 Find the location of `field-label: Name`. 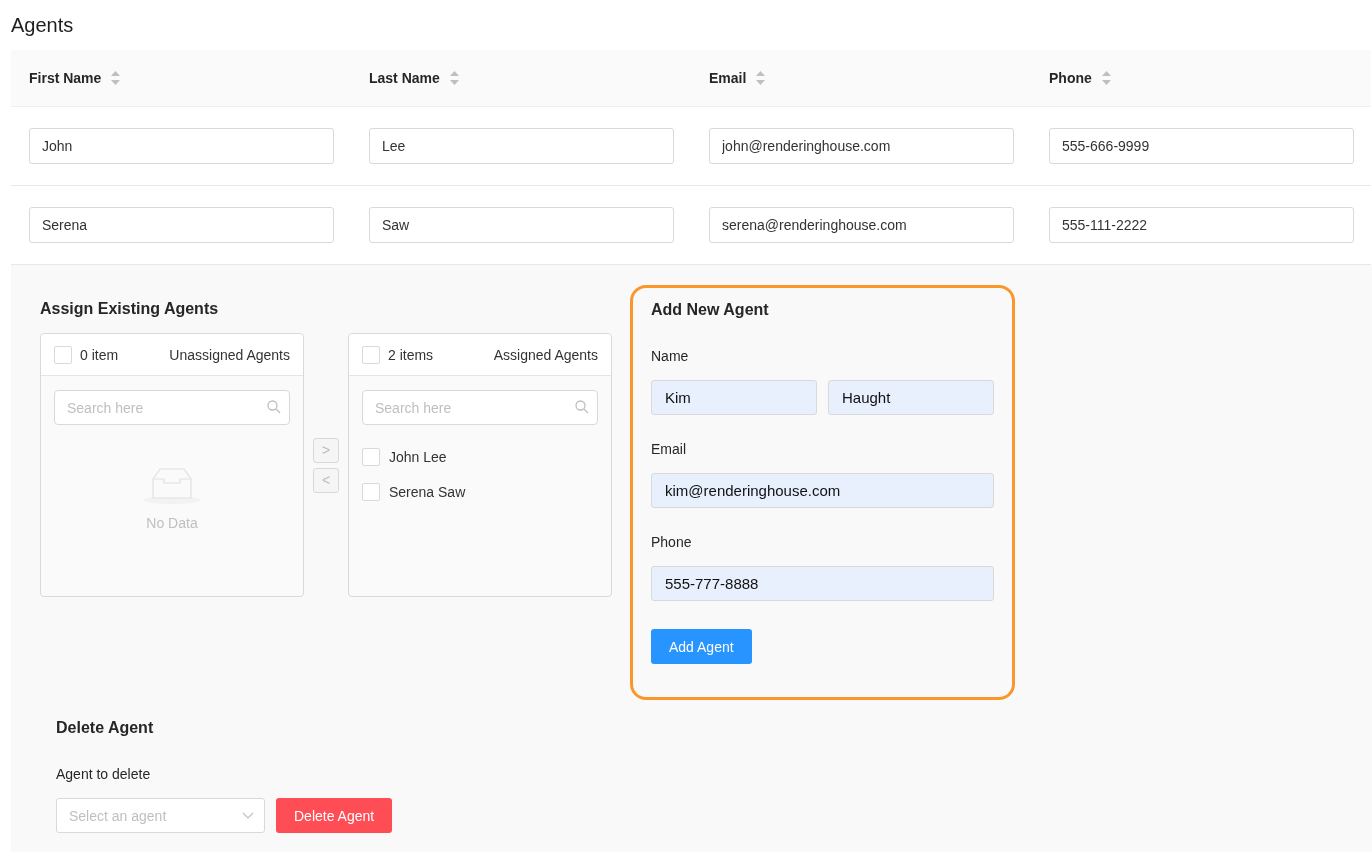

field-label: Name is located at coordinates (670, 356).